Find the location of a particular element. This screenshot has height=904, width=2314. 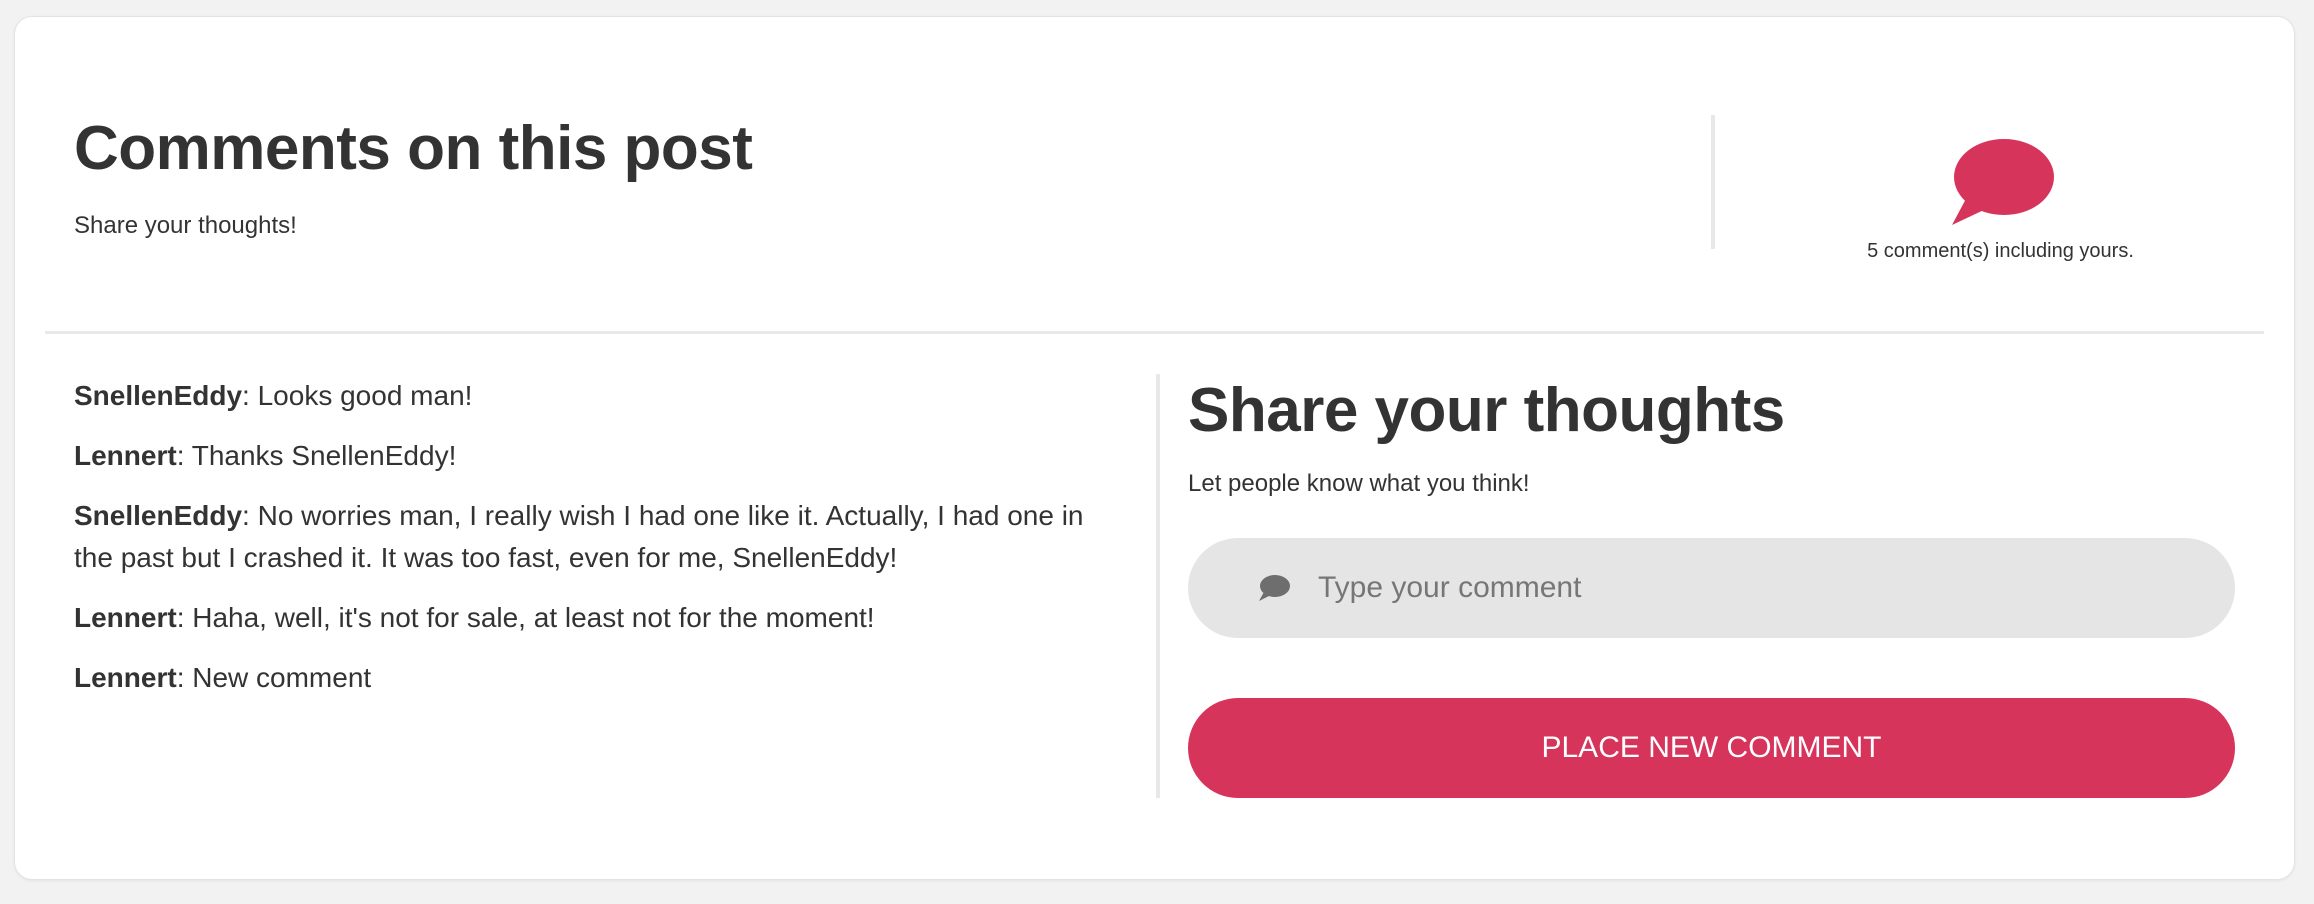

page-subtitle: Share your thoughts! is located at coordinates (185, 225).